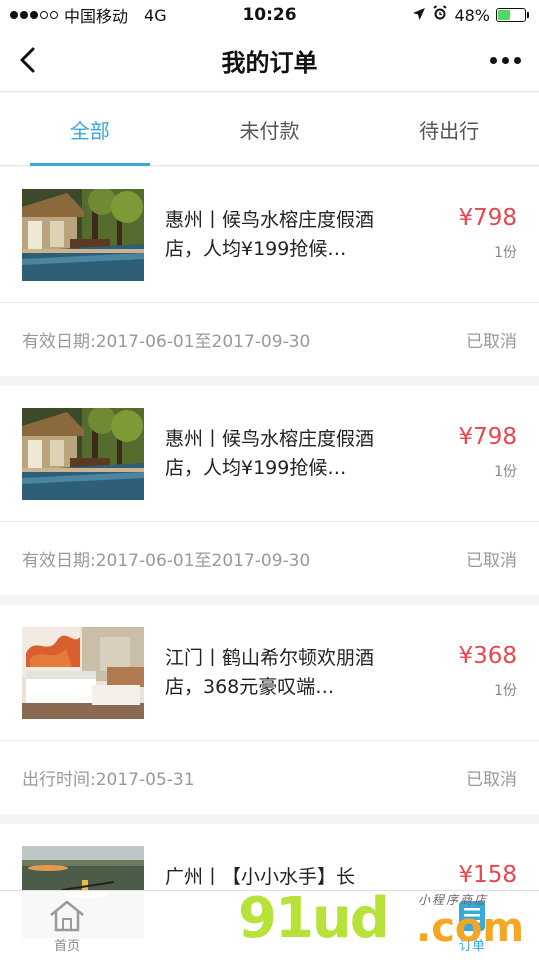 This screenshot has width=539, height=960. Describe the element at coordinates (512, 15) in the screenshot. I see `battery-icon` at that location.